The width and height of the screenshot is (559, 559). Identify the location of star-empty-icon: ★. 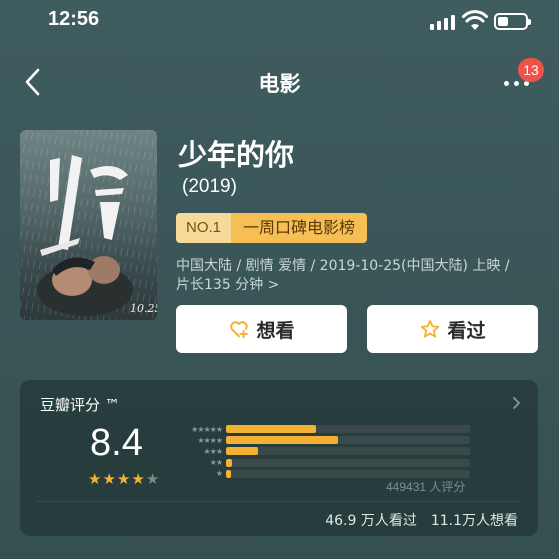
(152, 479).